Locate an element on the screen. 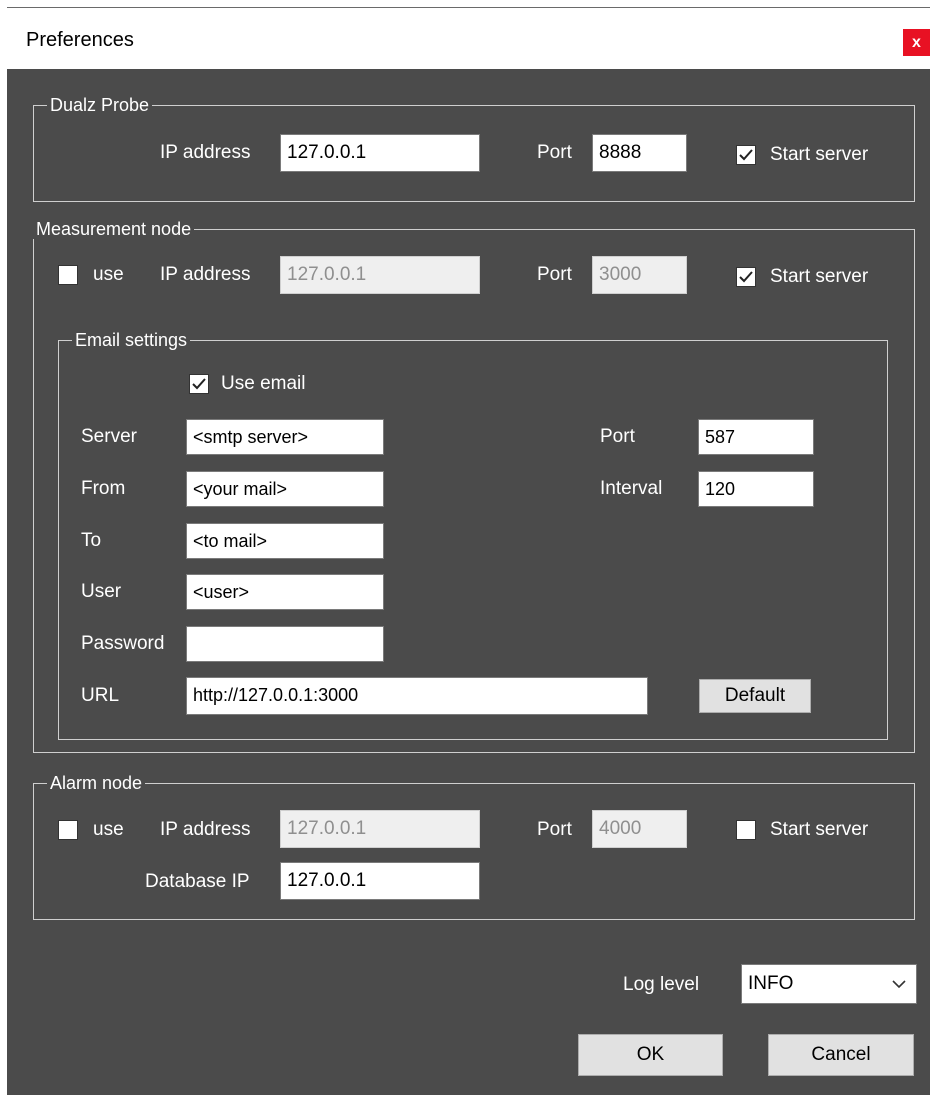  email-port-label: Port is located at coordinates (617, 436).